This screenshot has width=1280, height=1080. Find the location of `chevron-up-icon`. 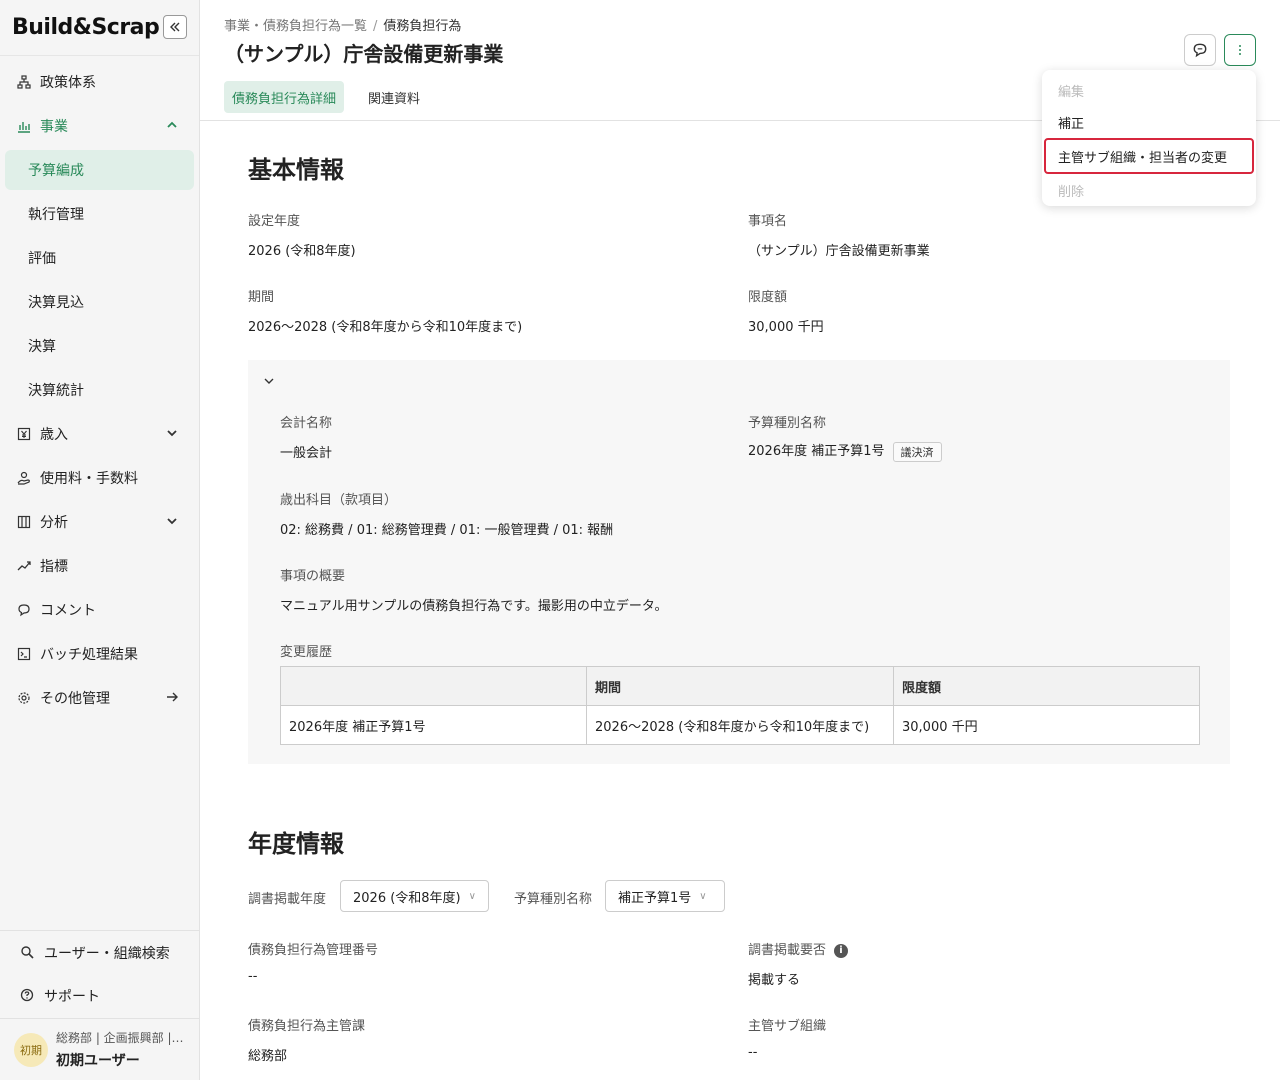

chevron-up-icon is located at coordinates (172, 124).